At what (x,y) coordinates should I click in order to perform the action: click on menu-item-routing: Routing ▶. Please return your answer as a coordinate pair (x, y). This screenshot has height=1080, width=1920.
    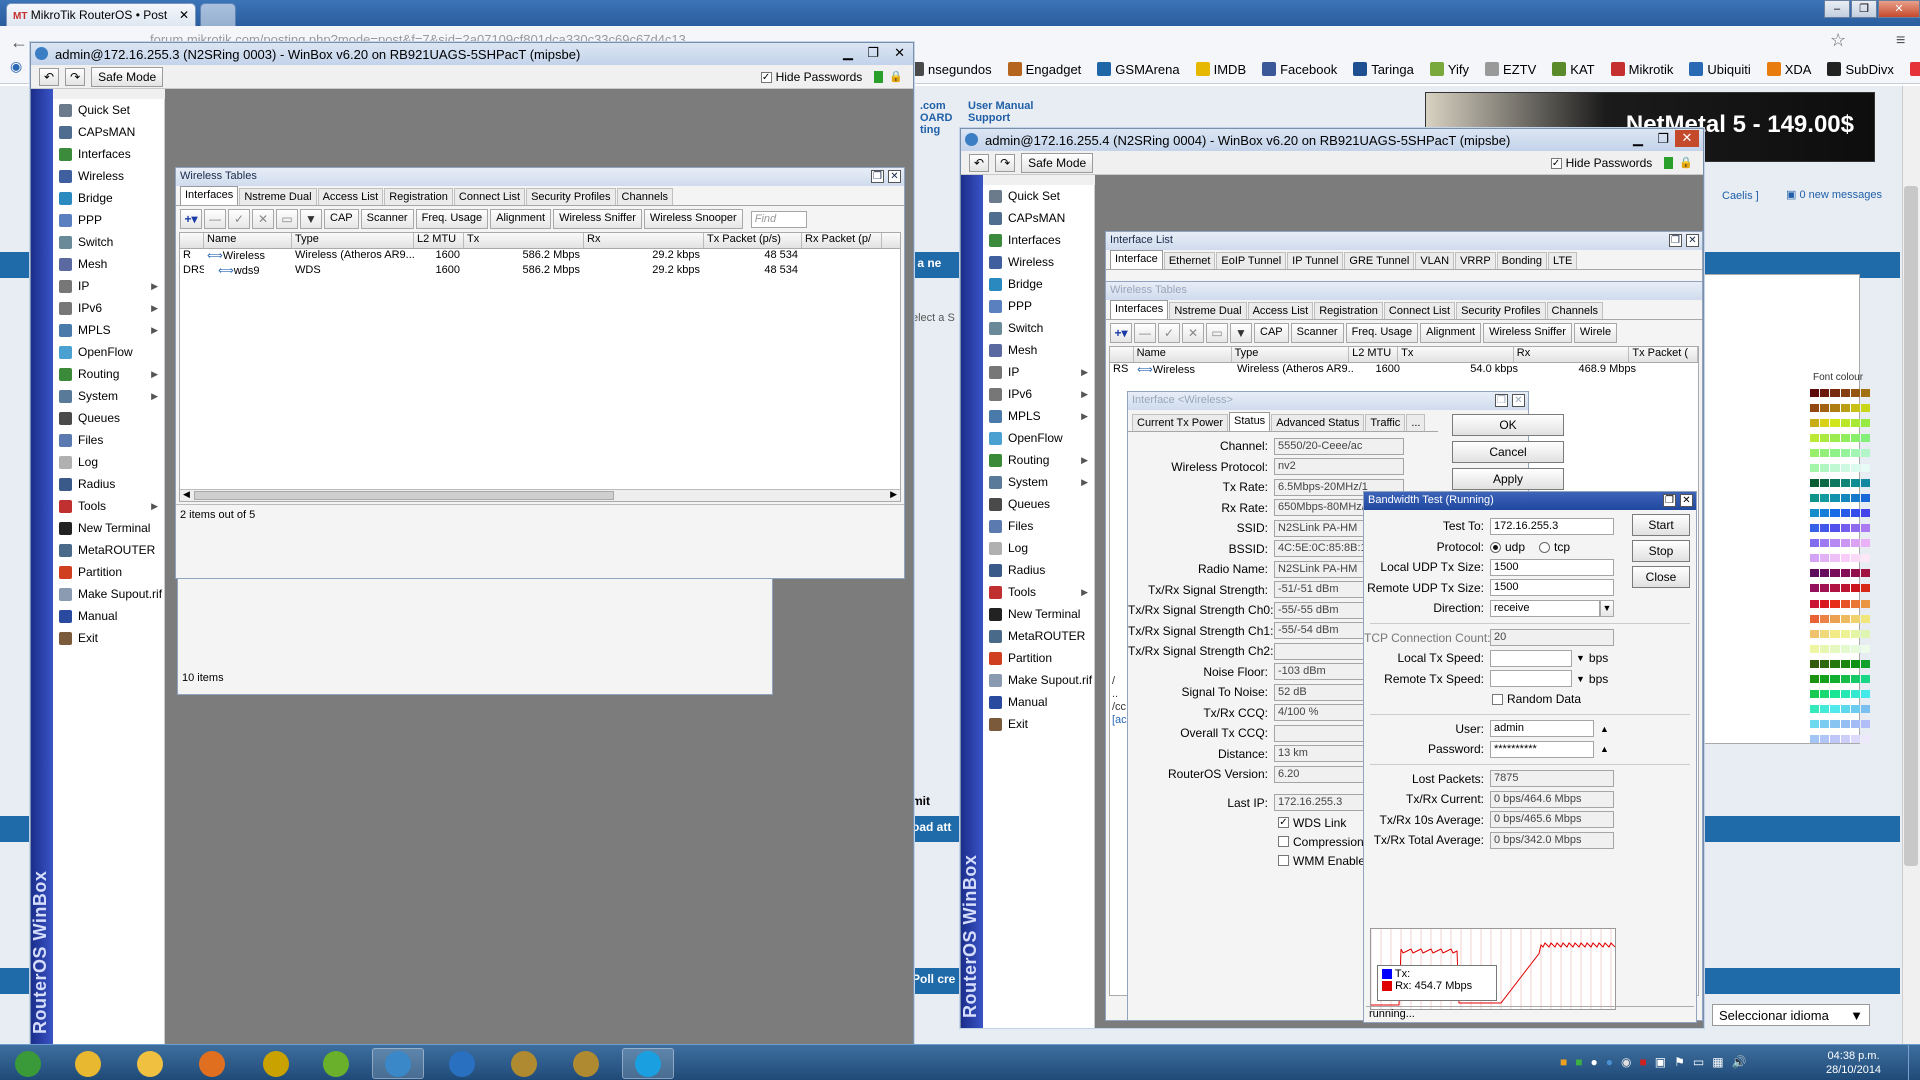
    Looking at the image, I should click on (108, 374).